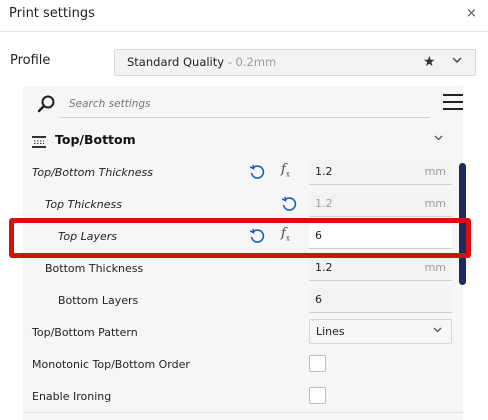 This screenshot has width=488, height=420. Describe the element at coordinates (30, 60) in the screenshot. I see `profile-label: Profile` at that location.